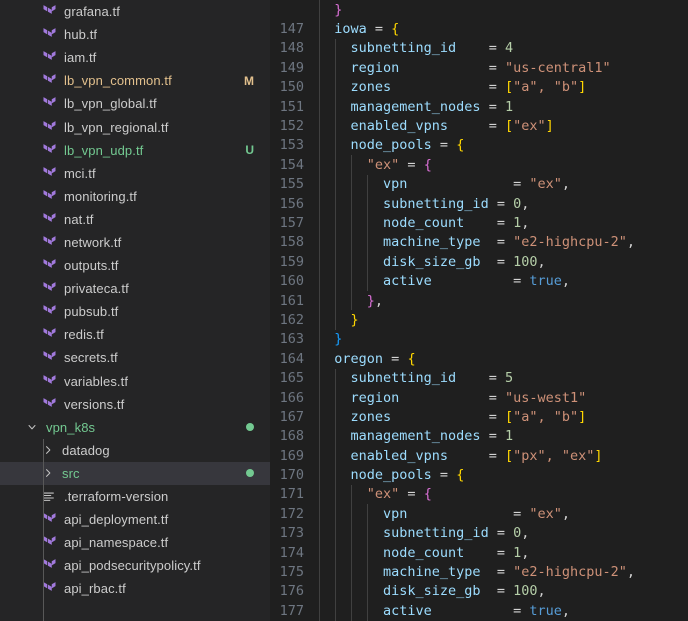 This screenshot has width=688, height=621. What do you see at coordinates (135, 173) in the screenshot?
I see `file-tree-item: mci.tf` at bounding box center [135, 173].